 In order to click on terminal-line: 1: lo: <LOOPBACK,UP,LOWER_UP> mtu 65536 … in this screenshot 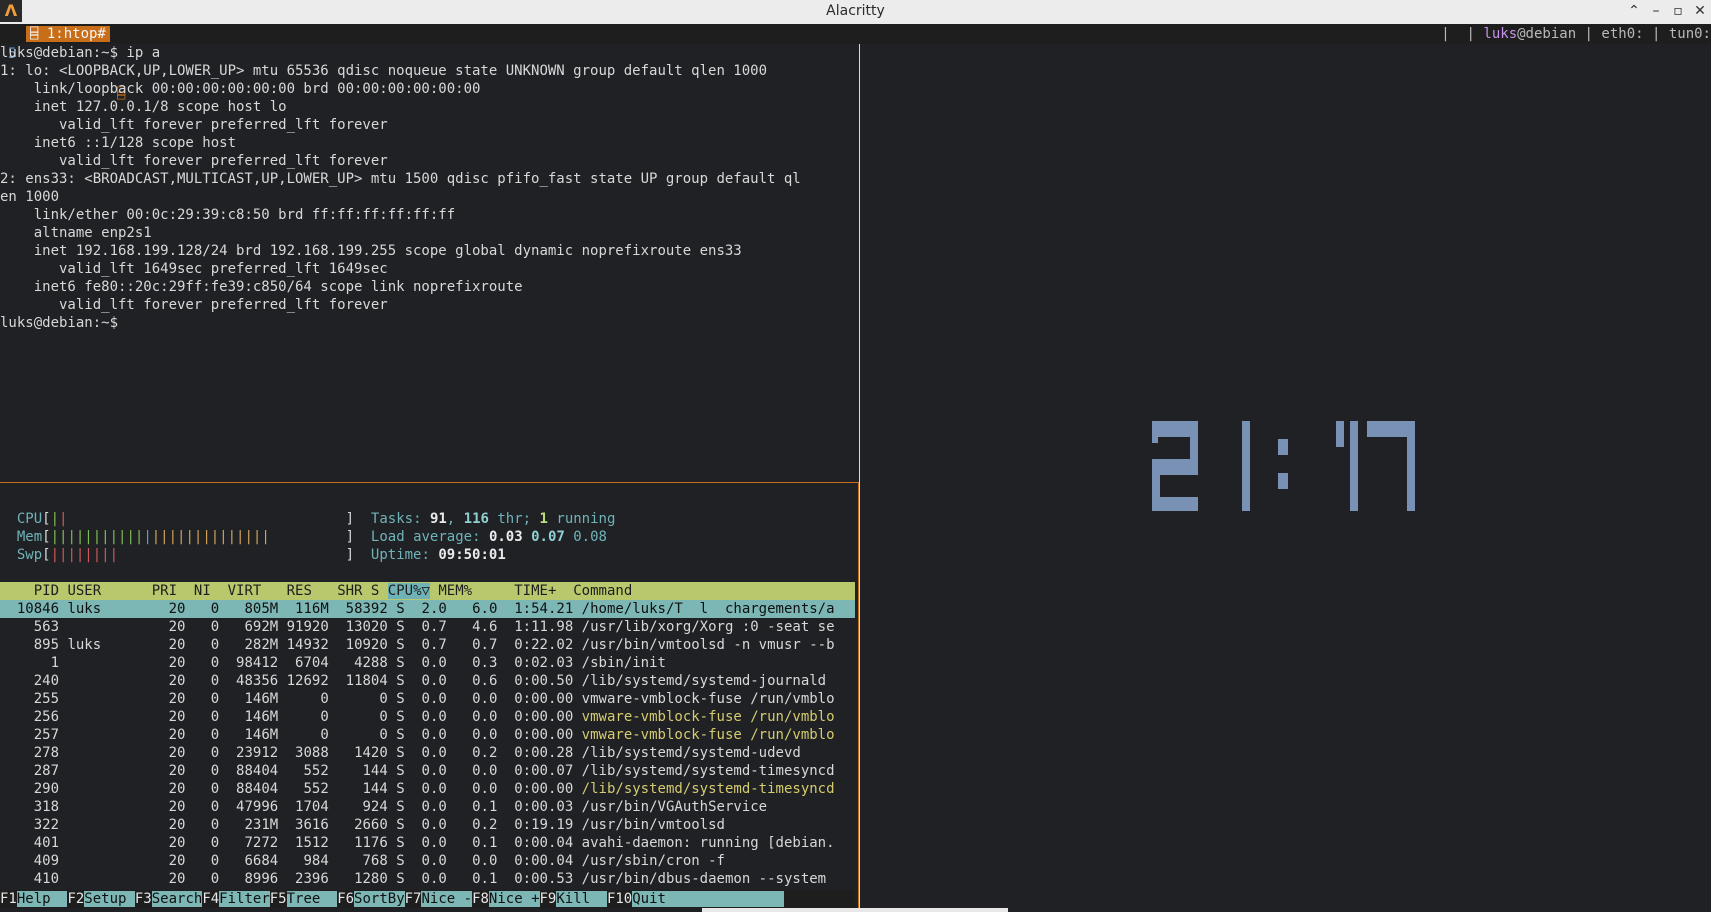, I will do `click(384, 71)`.